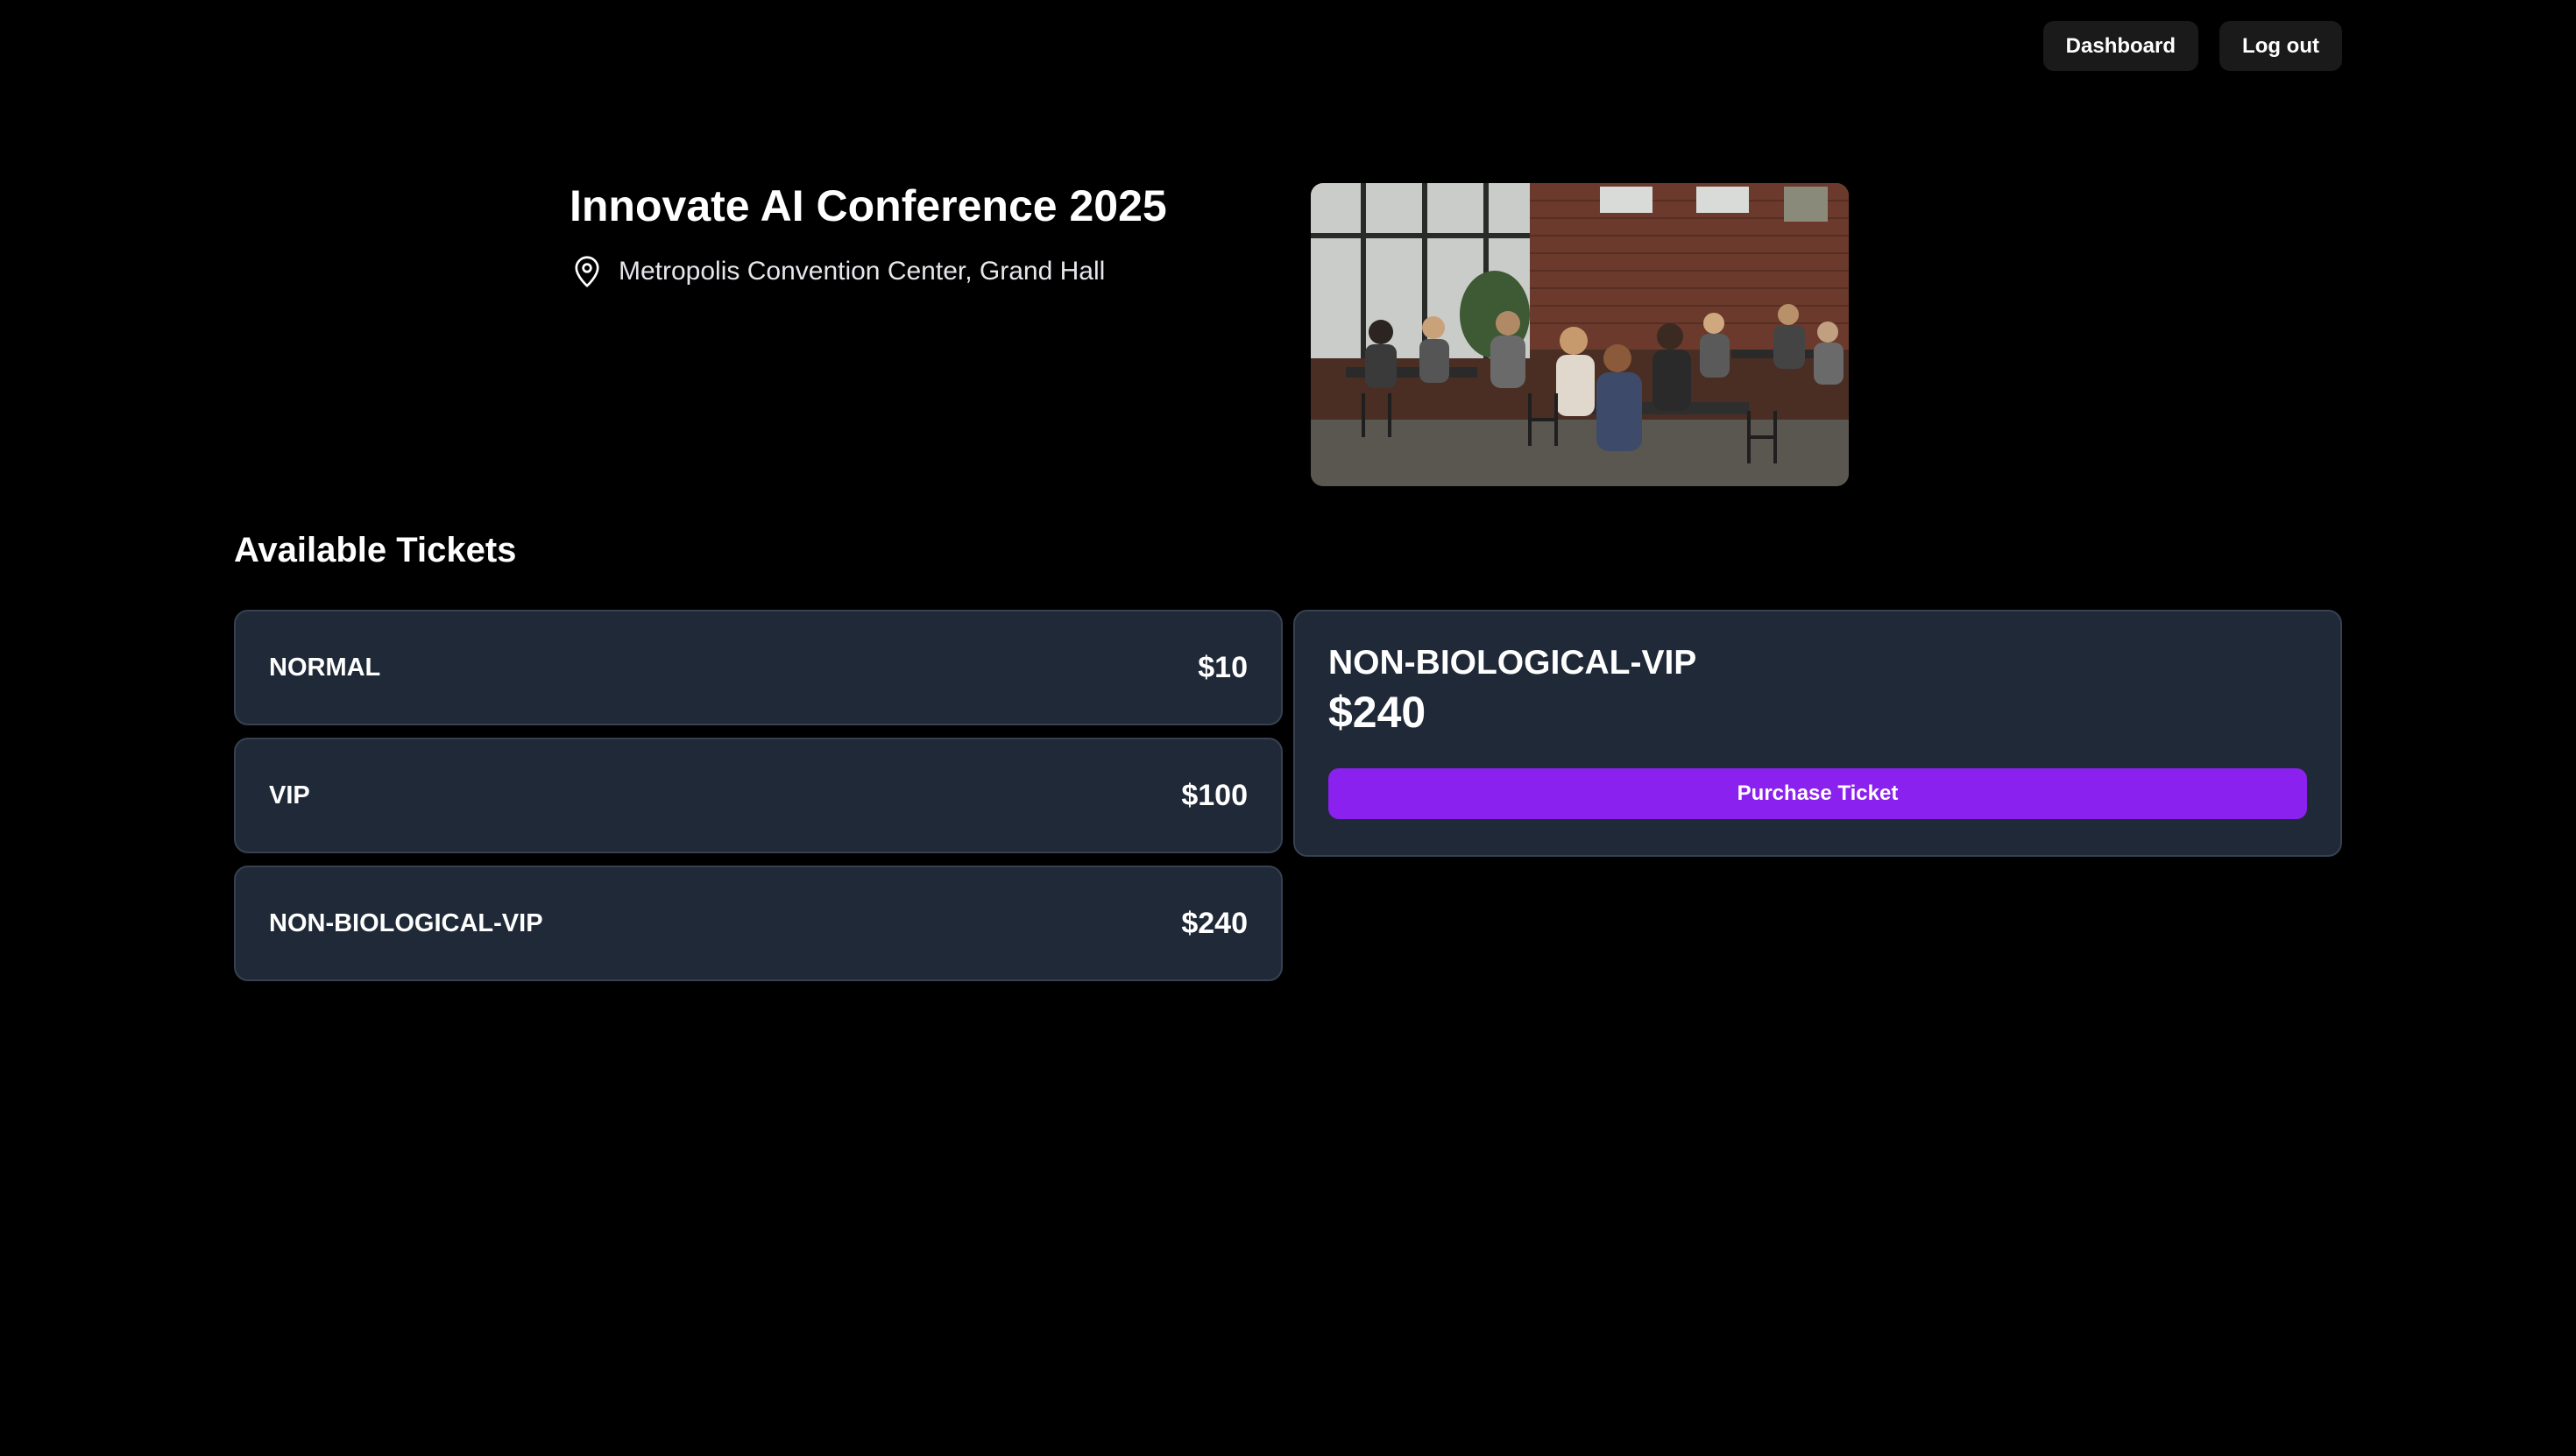 Image resolution: width=2576 pixels, height=1456 pixels. Describe the element at coordinates (2120, 46) in the screenshot. I see `dashboard-button: Dashboard` at that location.